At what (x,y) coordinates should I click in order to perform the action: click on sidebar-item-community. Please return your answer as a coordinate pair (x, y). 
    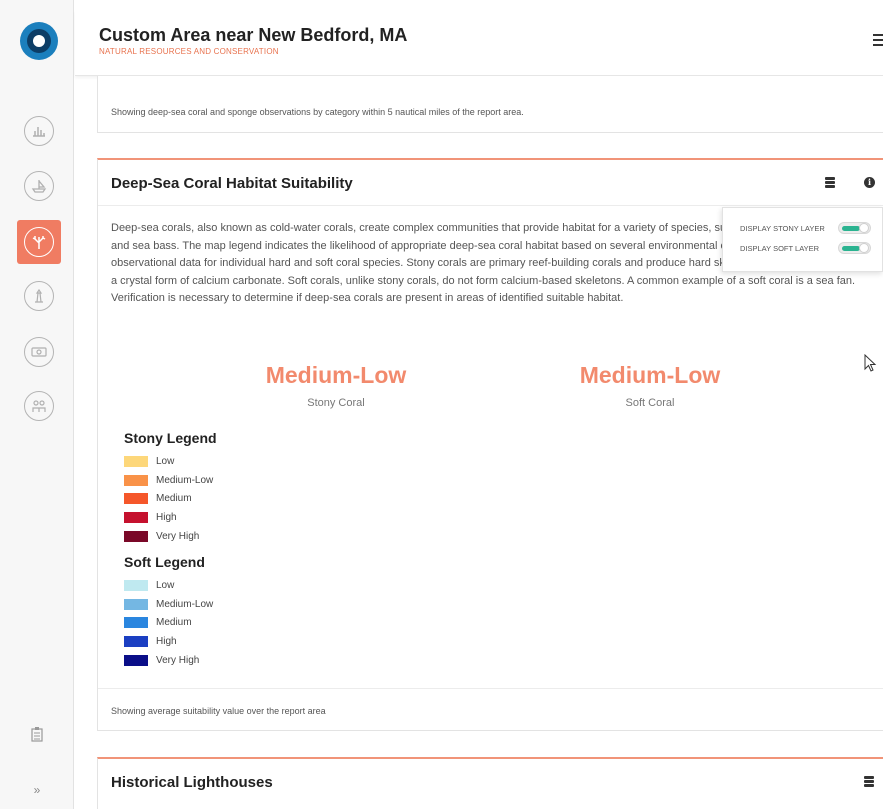
    Looking at the image, I should click on (39, 406).